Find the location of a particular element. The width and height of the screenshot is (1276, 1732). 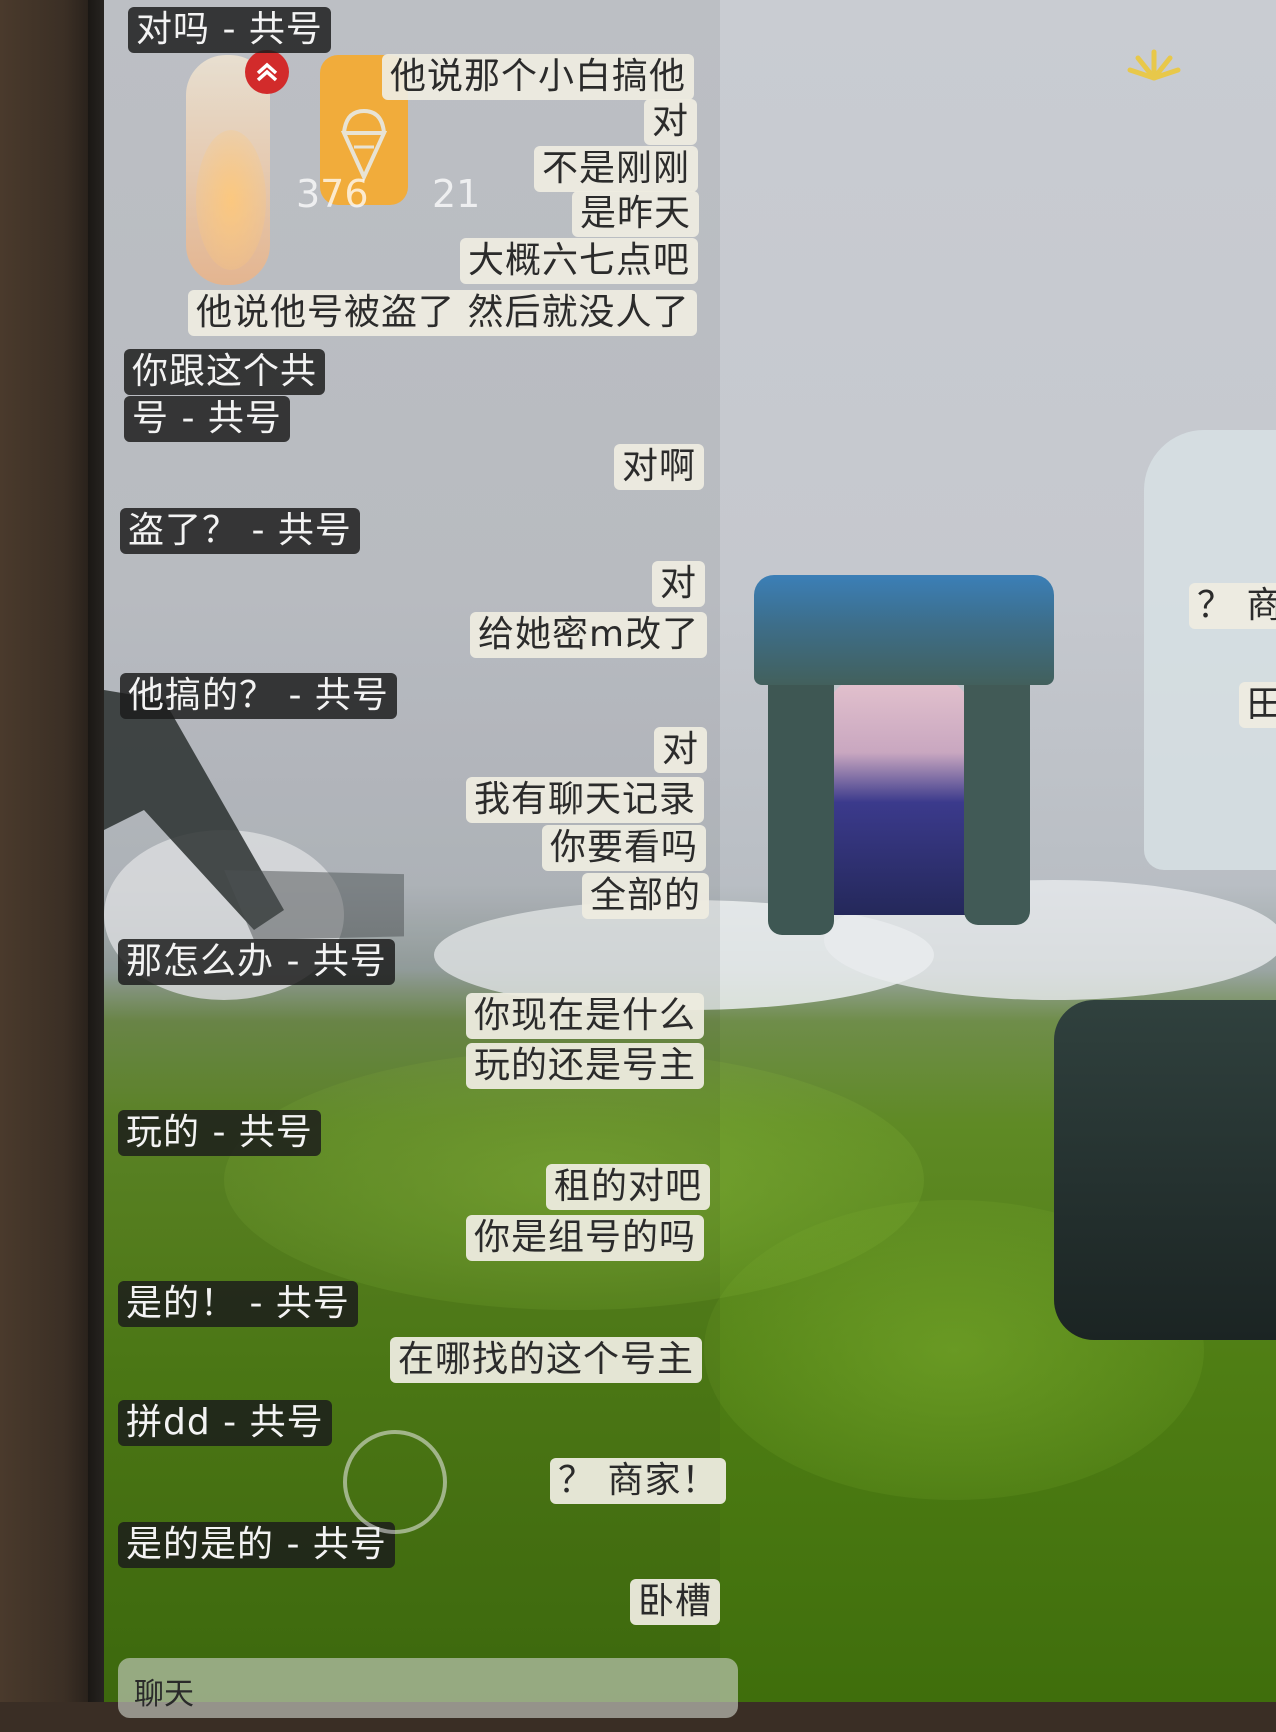

outgoing-message: 在哪找的这个号主 is located at coordinates (546, 1360).